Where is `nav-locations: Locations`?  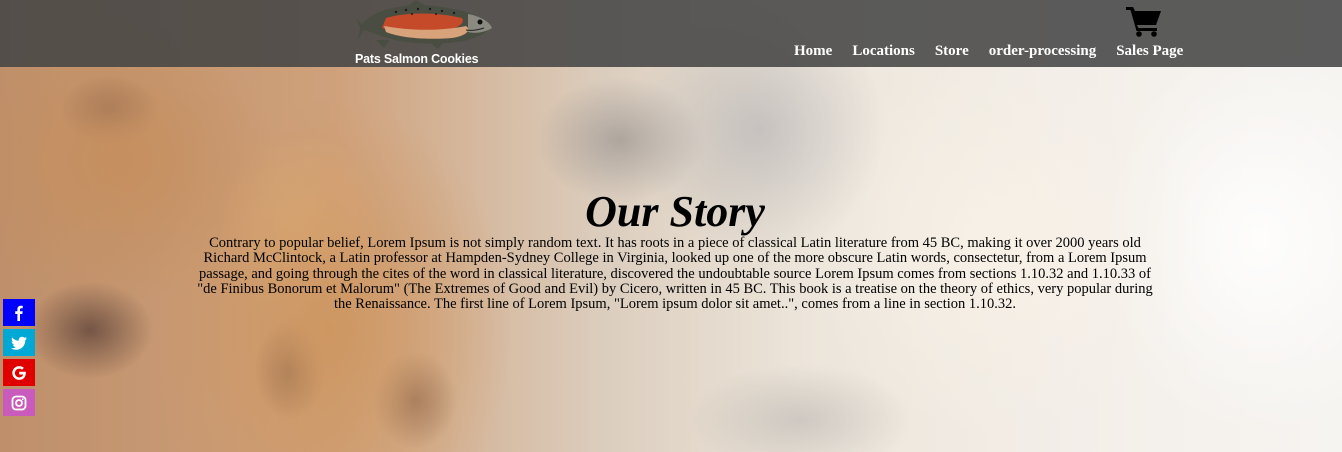
nav-locations: Locations is located at coordinates (883, 53).